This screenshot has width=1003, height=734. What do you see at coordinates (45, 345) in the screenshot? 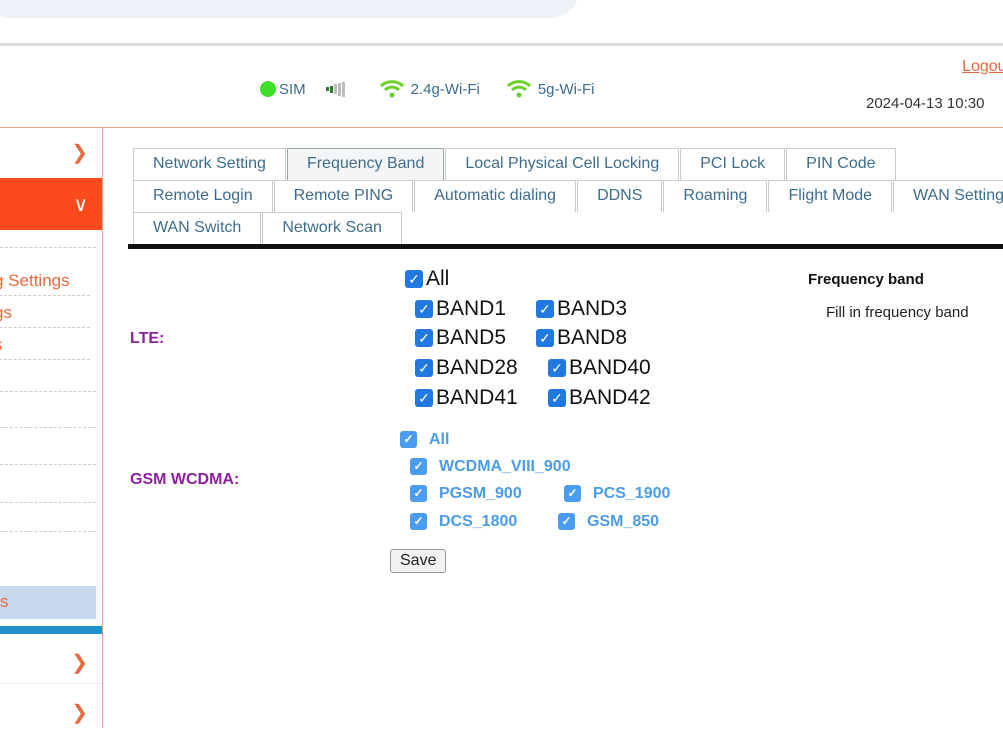
I see `sidebar-subitem: s` at bounding box center [45, 345].